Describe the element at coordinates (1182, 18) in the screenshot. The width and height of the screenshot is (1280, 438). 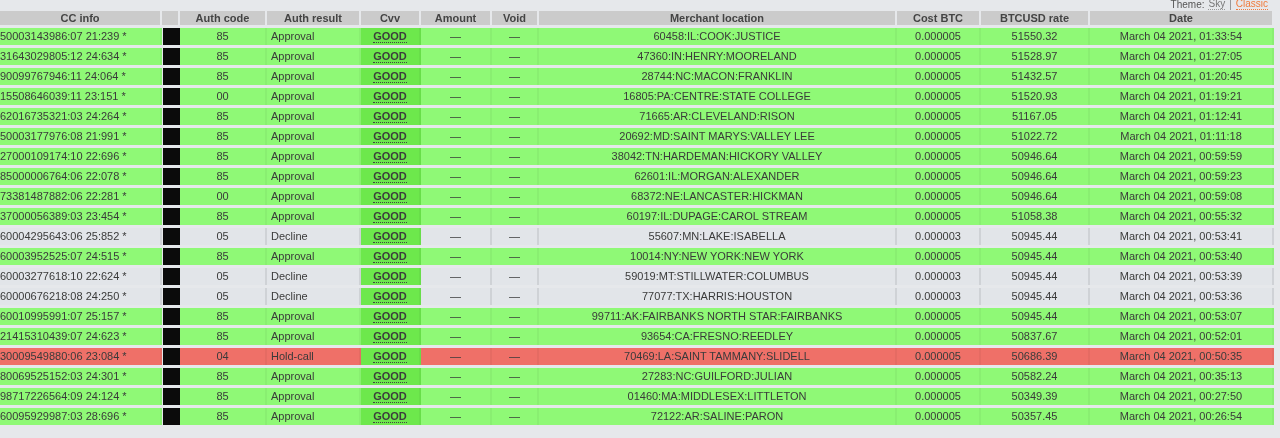
I see `column-header: Date` at that location.